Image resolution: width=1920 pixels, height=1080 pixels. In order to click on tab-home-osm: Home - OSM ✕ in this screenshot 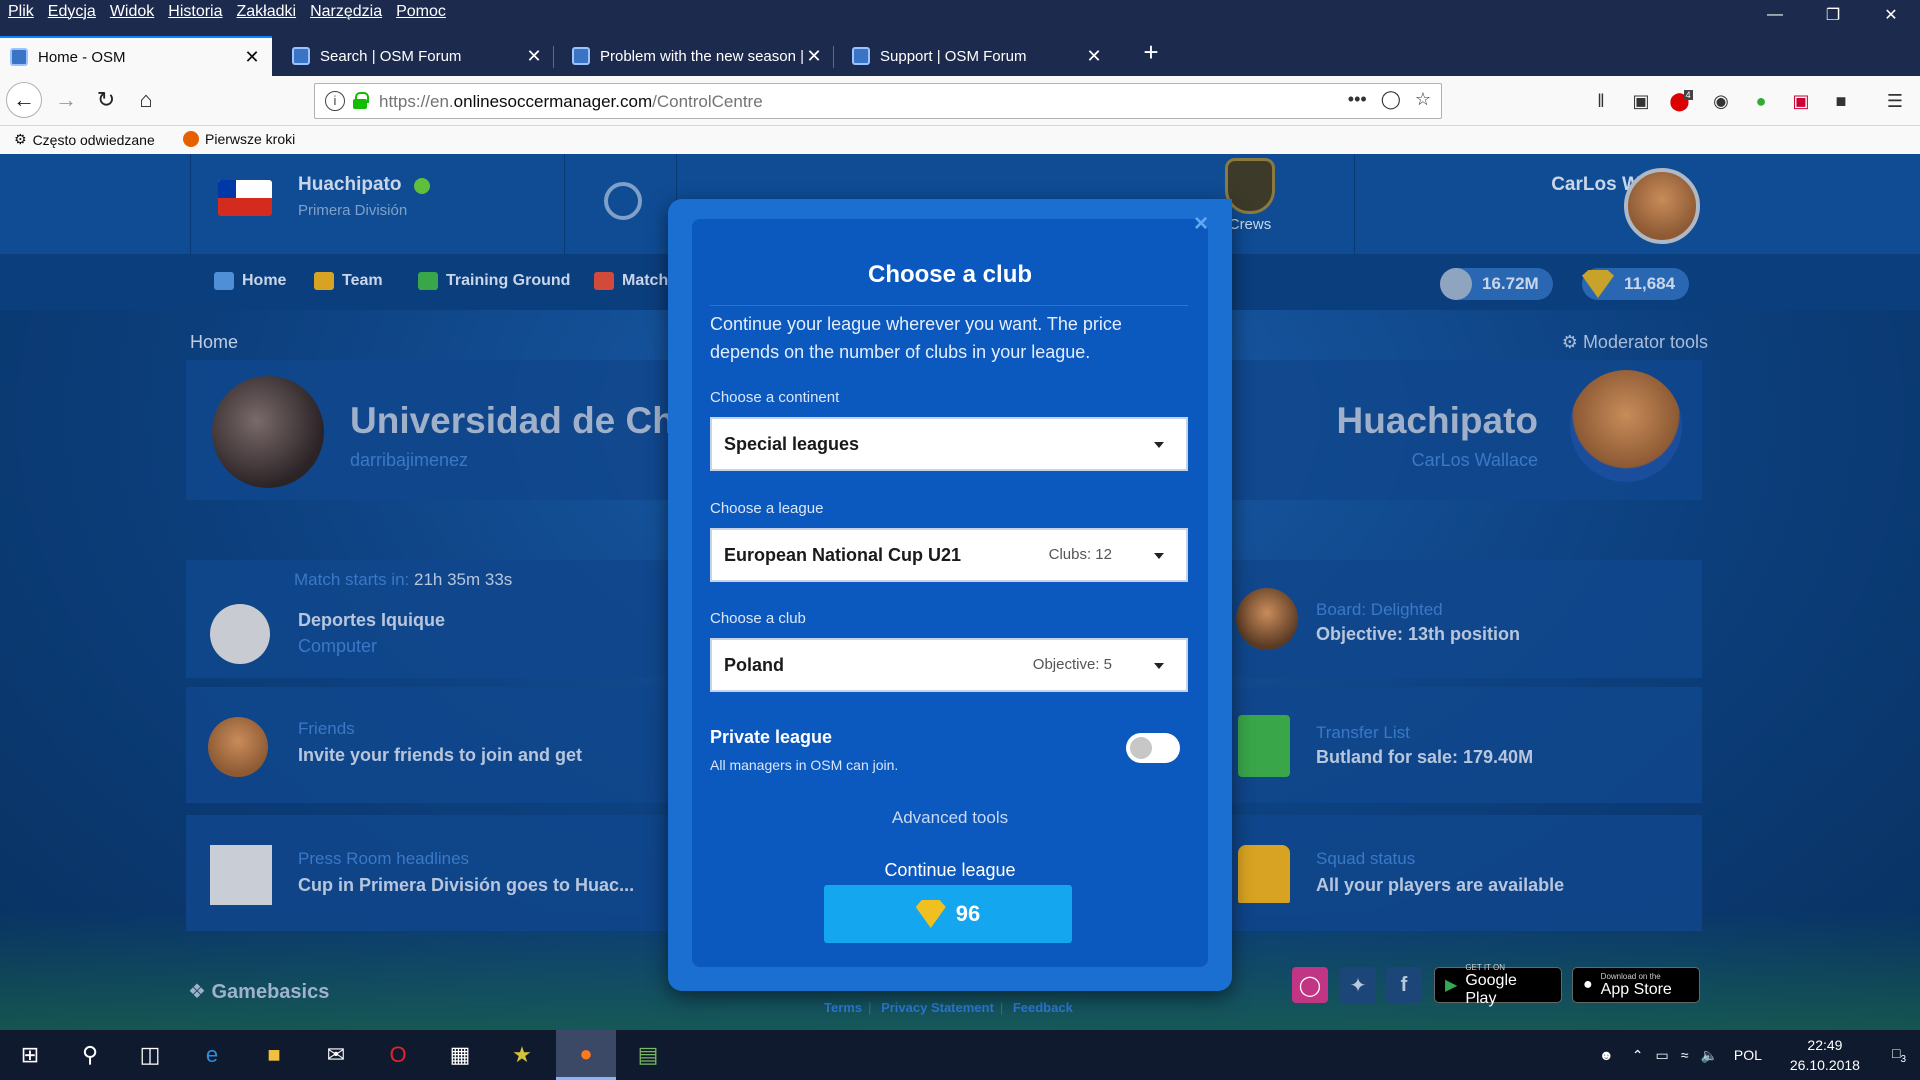, I will do `click(136, 56)`.